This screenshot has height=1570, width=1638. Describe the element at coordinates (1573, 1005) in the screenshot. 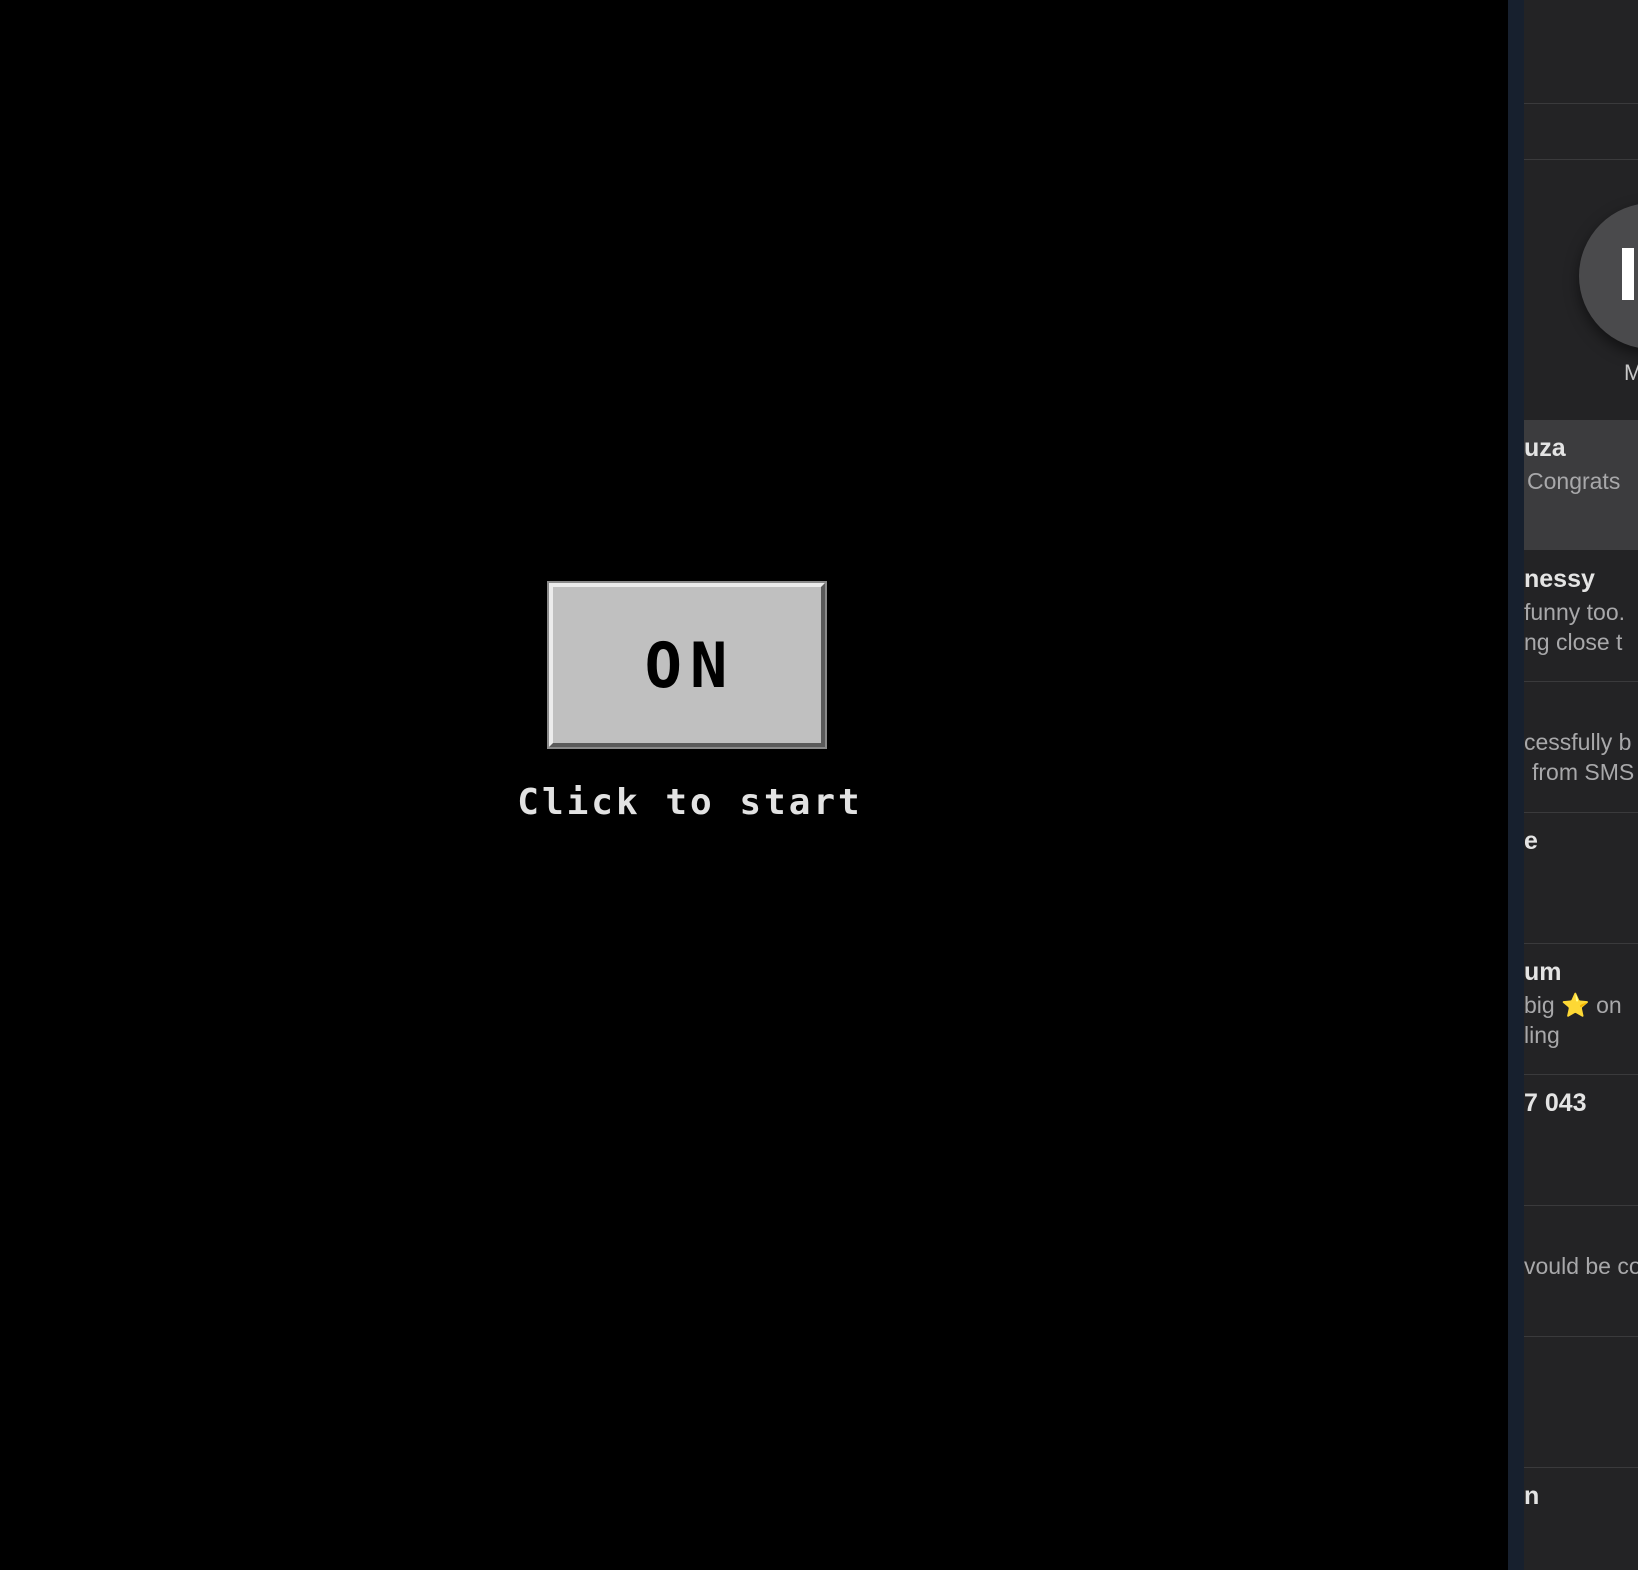

I see `conversation-preview: big ⭐ on` at that location.